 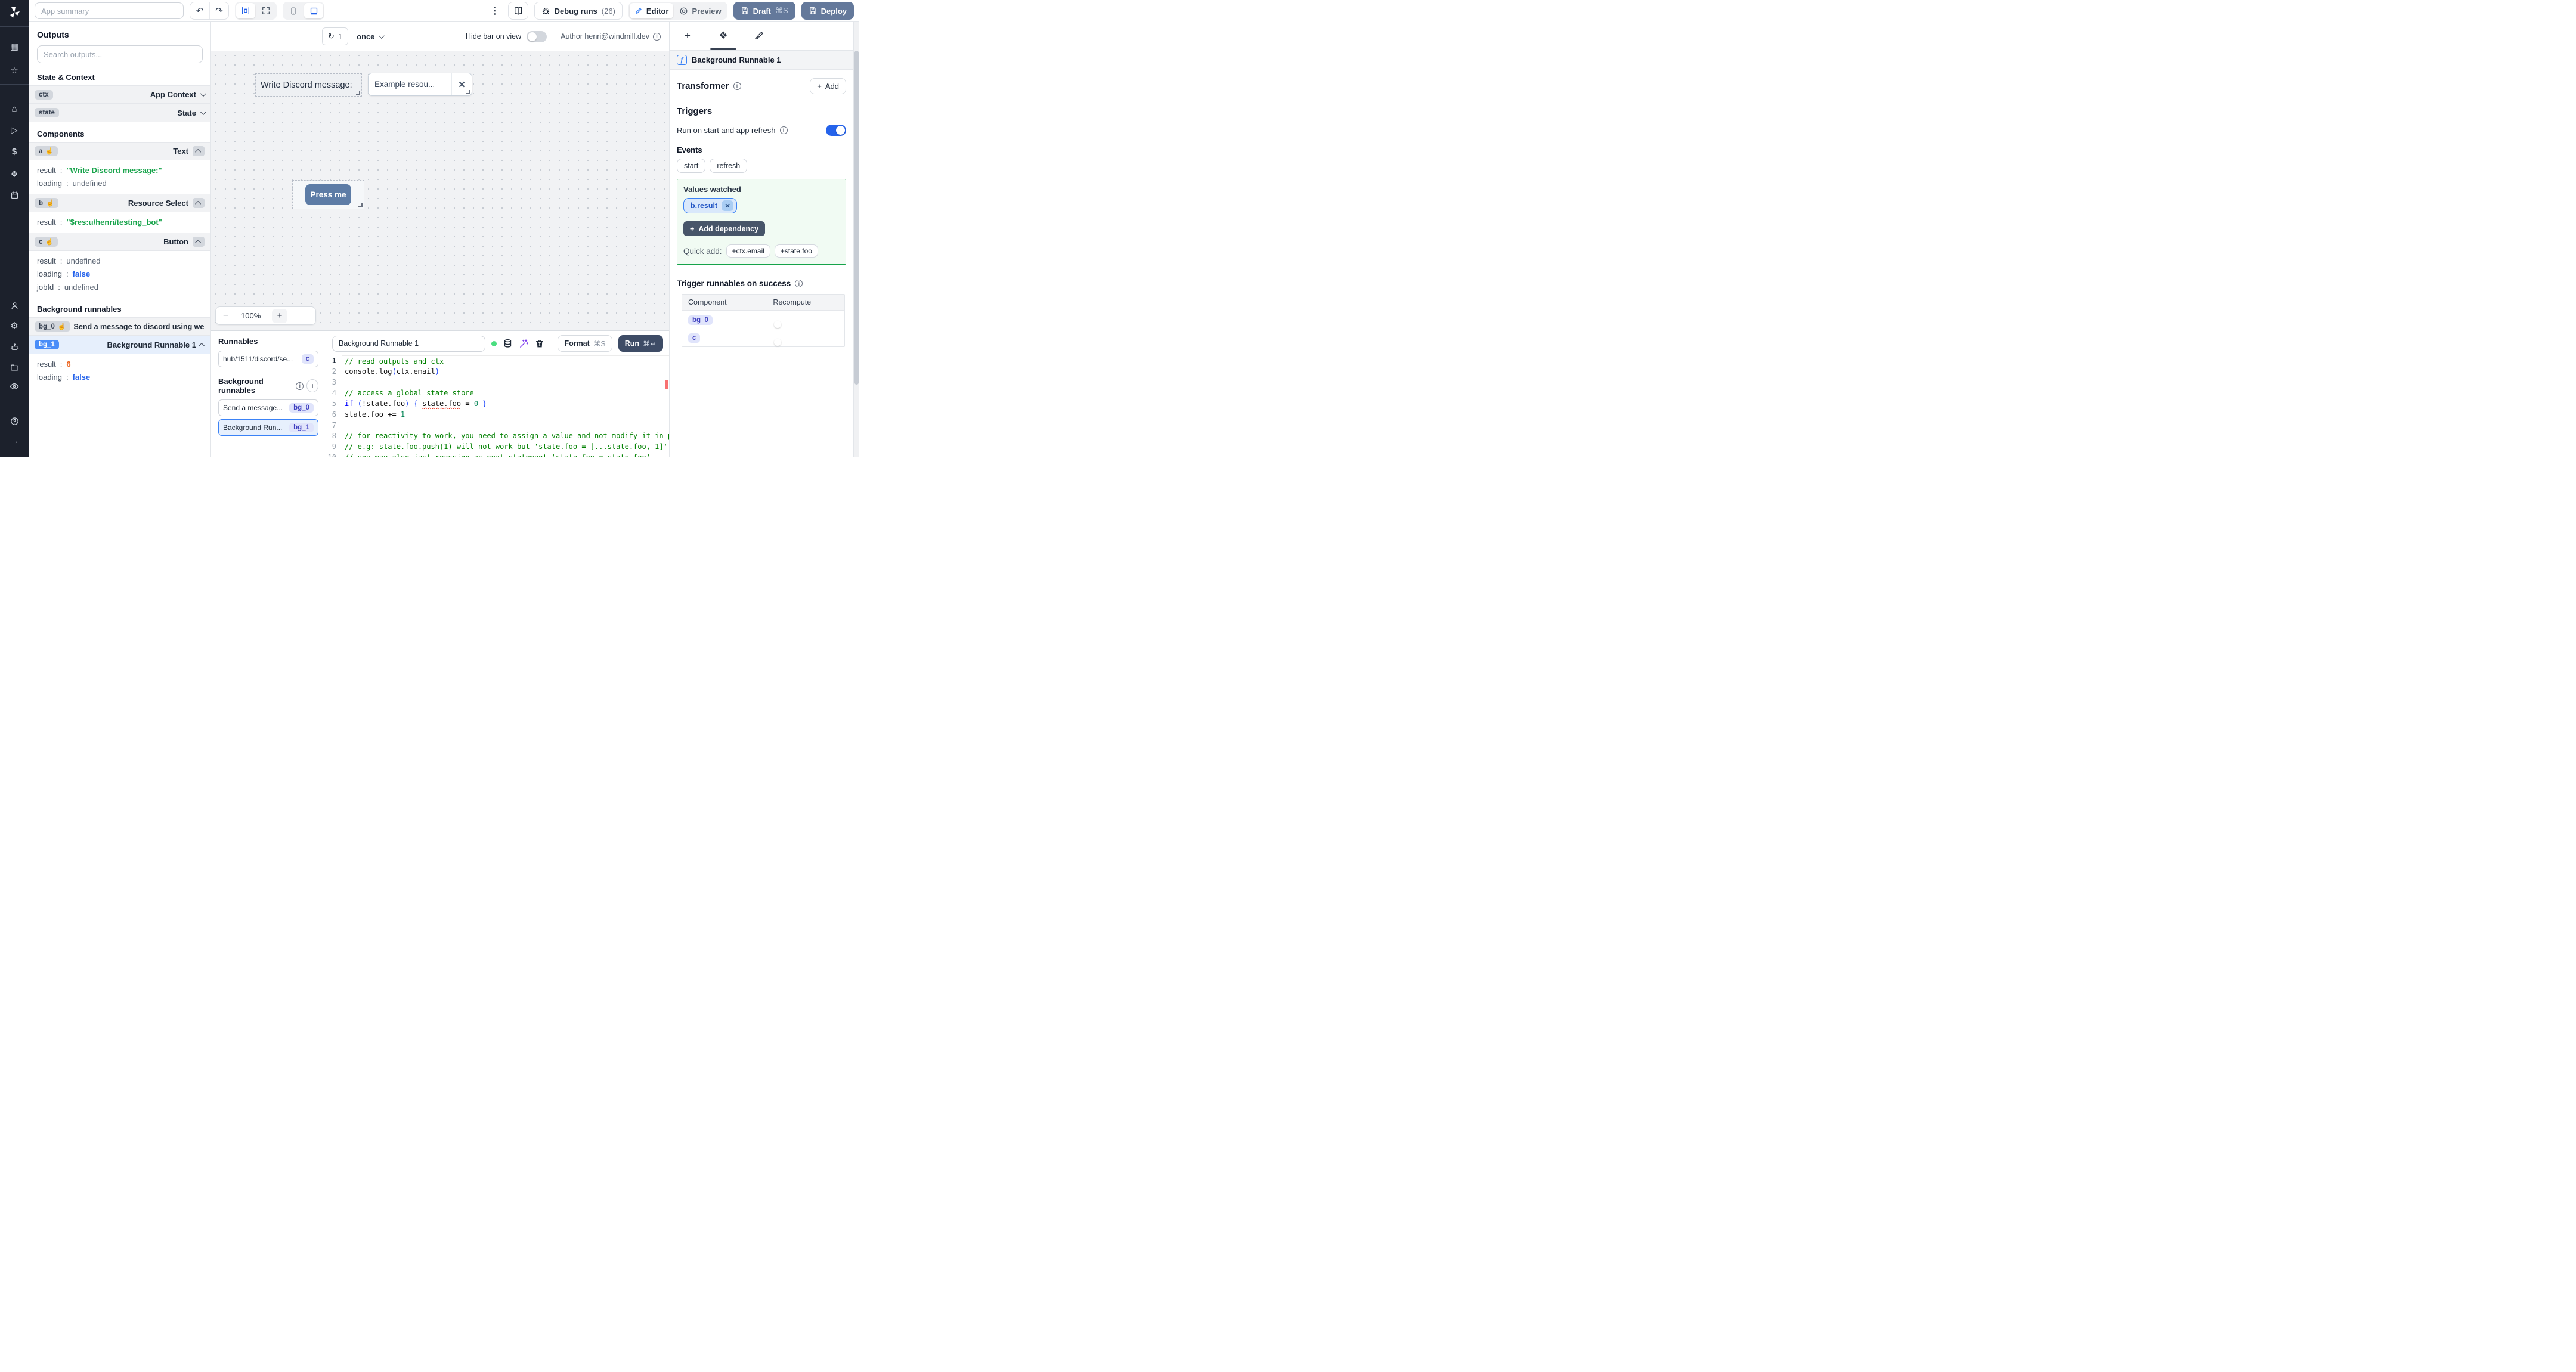 I want to click on collapse-arrow-icon: →, so click(x=14, y=441).